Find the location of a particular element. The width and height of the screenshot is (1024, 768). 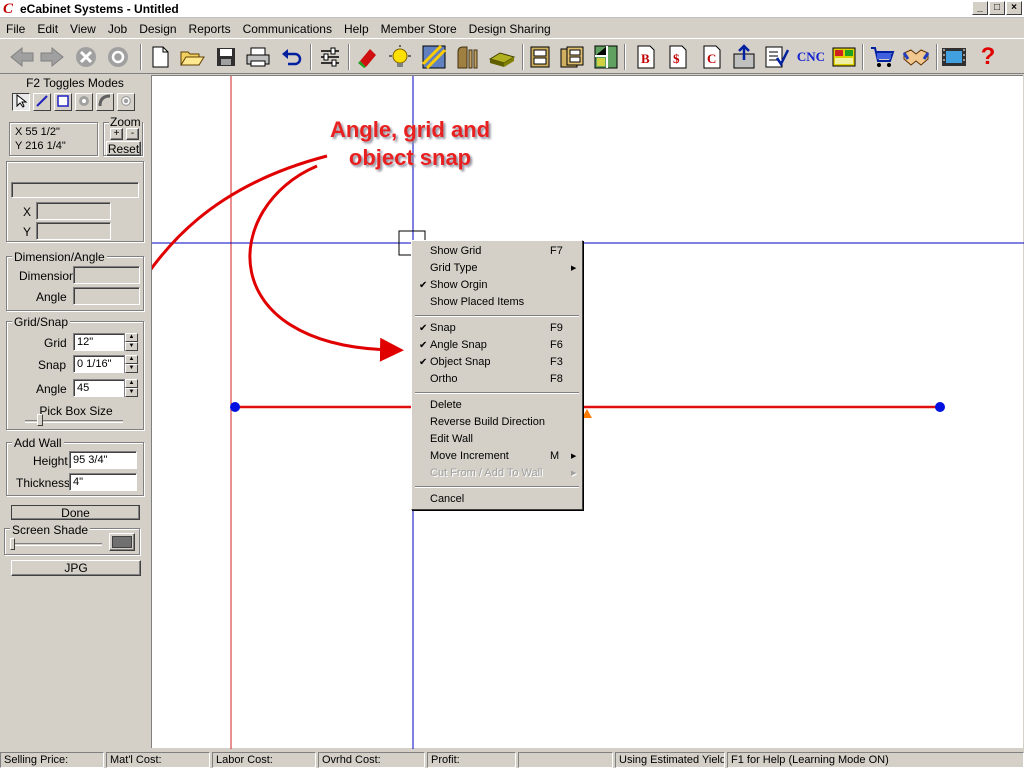

menu-item-angle-snap: ✔ Angle Snap F6 is located at coordinates (497, 345).